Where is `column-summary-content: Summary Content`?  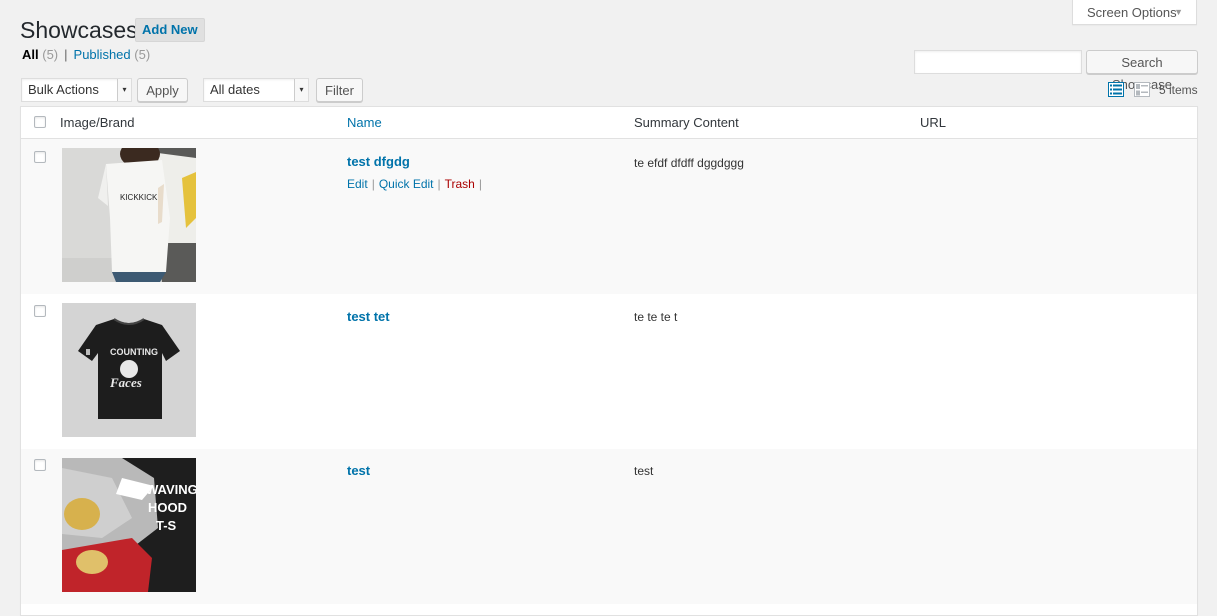 column-summary-content: Summary Content is located at coordinates (686, 122).